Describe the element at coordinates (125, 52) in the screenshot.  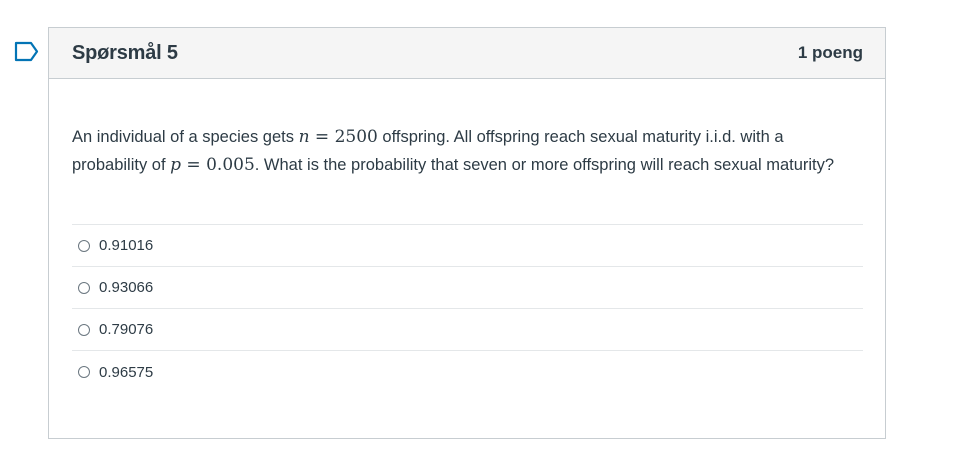
I see `question-title: Spørsmål 5` at that location.